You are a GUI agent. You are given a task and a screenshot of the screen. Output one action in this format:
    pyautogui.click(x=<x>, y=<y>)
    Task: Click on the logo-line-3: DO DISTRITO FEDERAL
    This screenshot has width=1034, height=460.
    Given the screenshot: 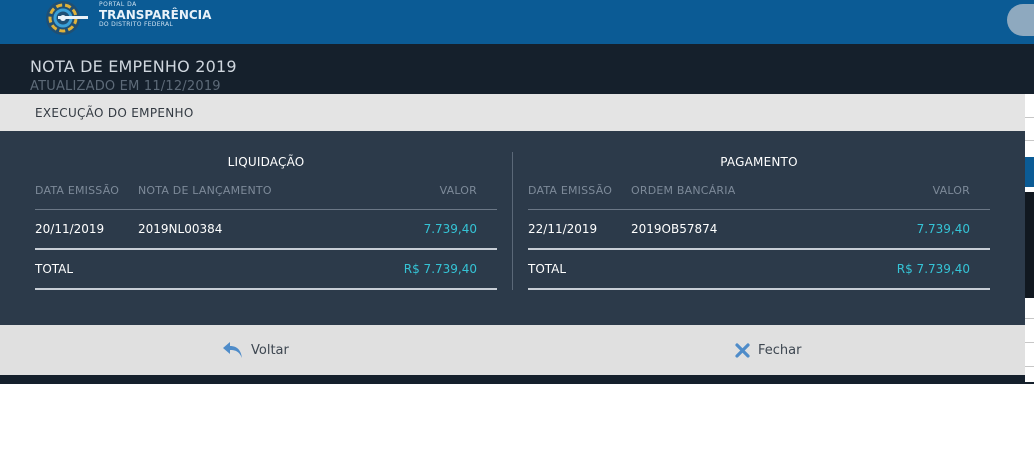 What is the action you would take?
    pyautogui.click(x=136, y=24)
    